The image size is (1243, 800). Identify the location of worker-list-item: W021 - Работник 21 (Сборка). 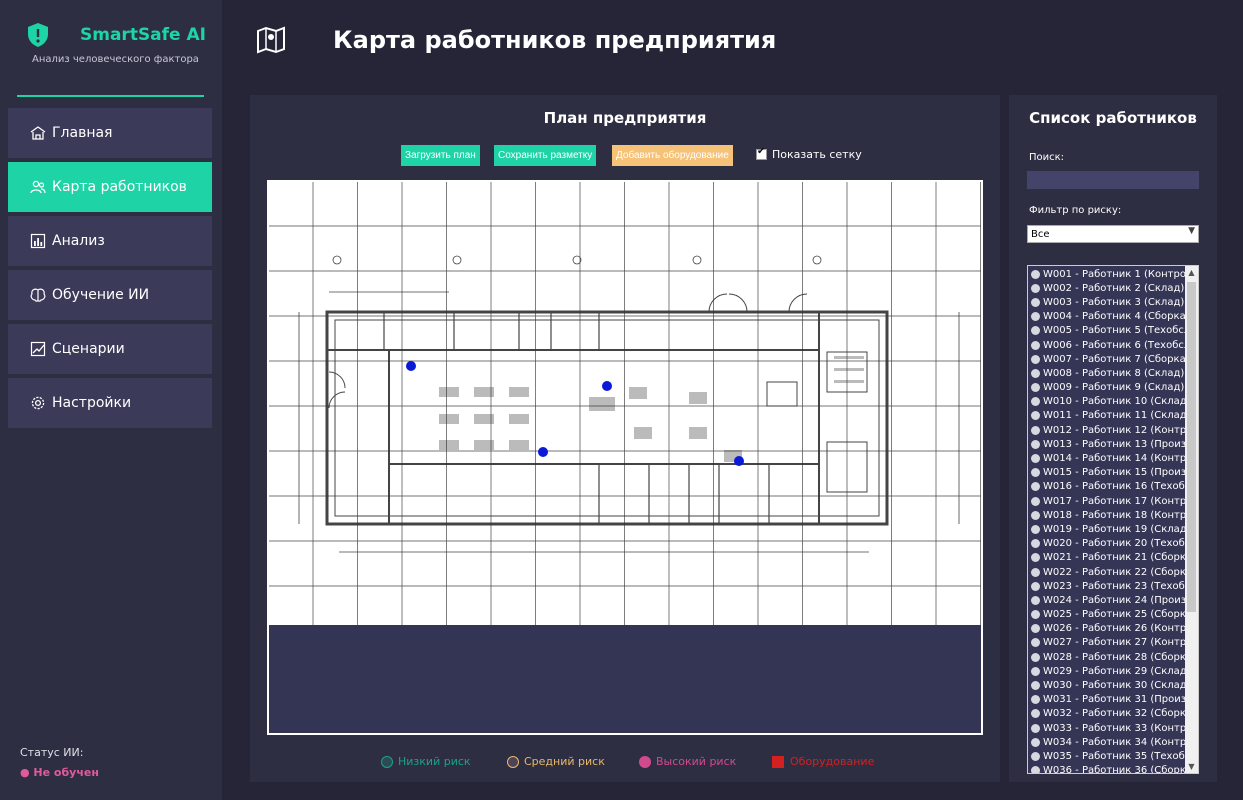
(1107, 558).